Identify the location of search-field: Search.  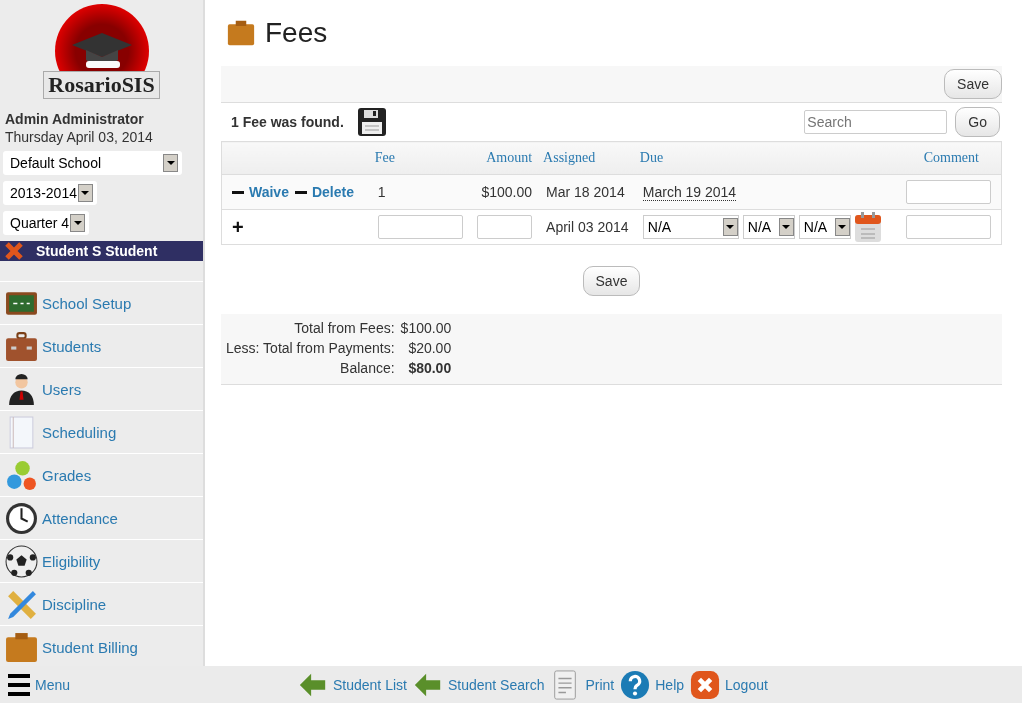
(876, 122).